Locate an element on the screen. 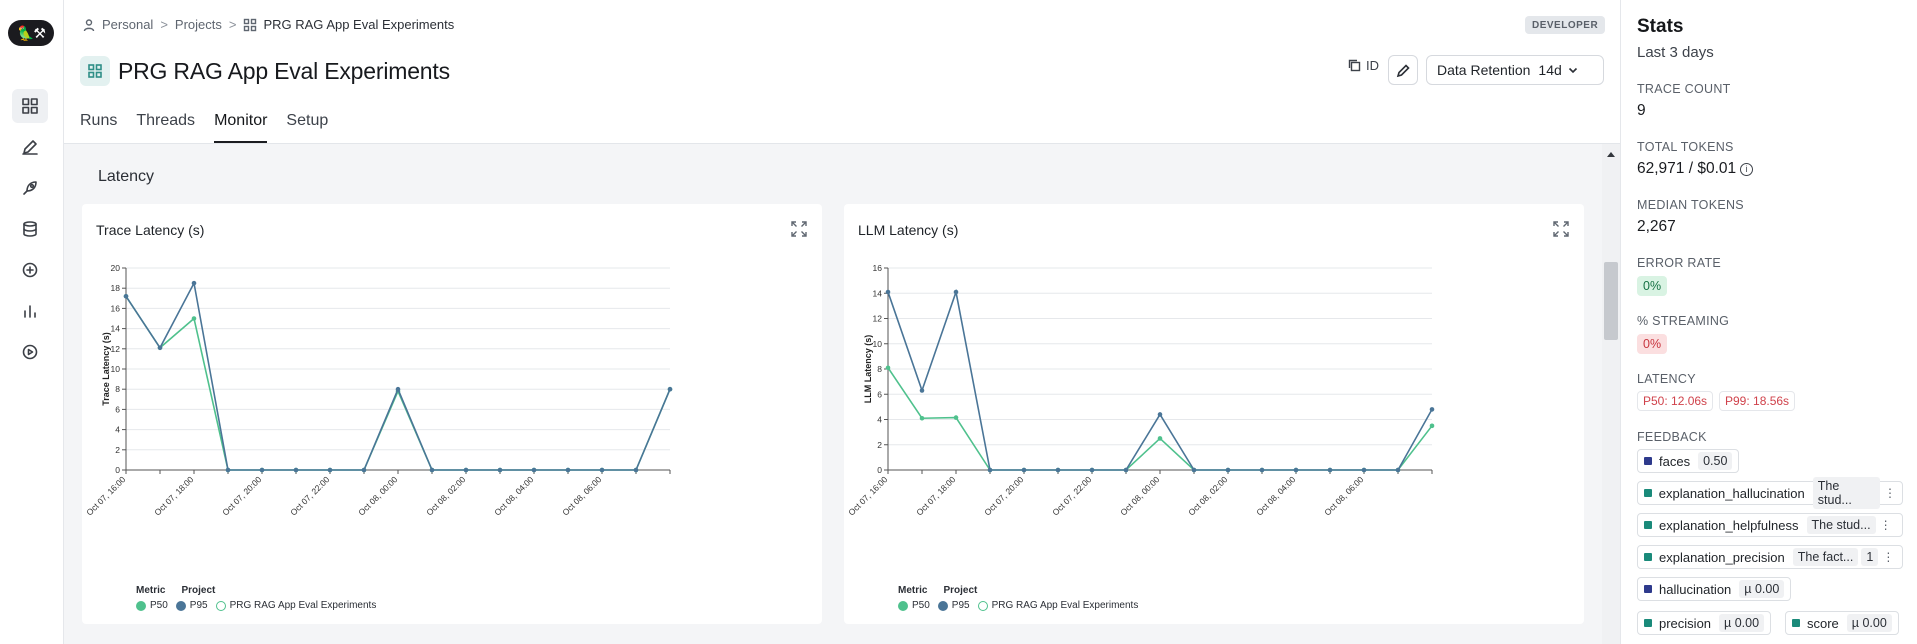 This screenshot has height=644, width=1917. breadcrumb-projects: Projects is located at coordinates (198, 24).